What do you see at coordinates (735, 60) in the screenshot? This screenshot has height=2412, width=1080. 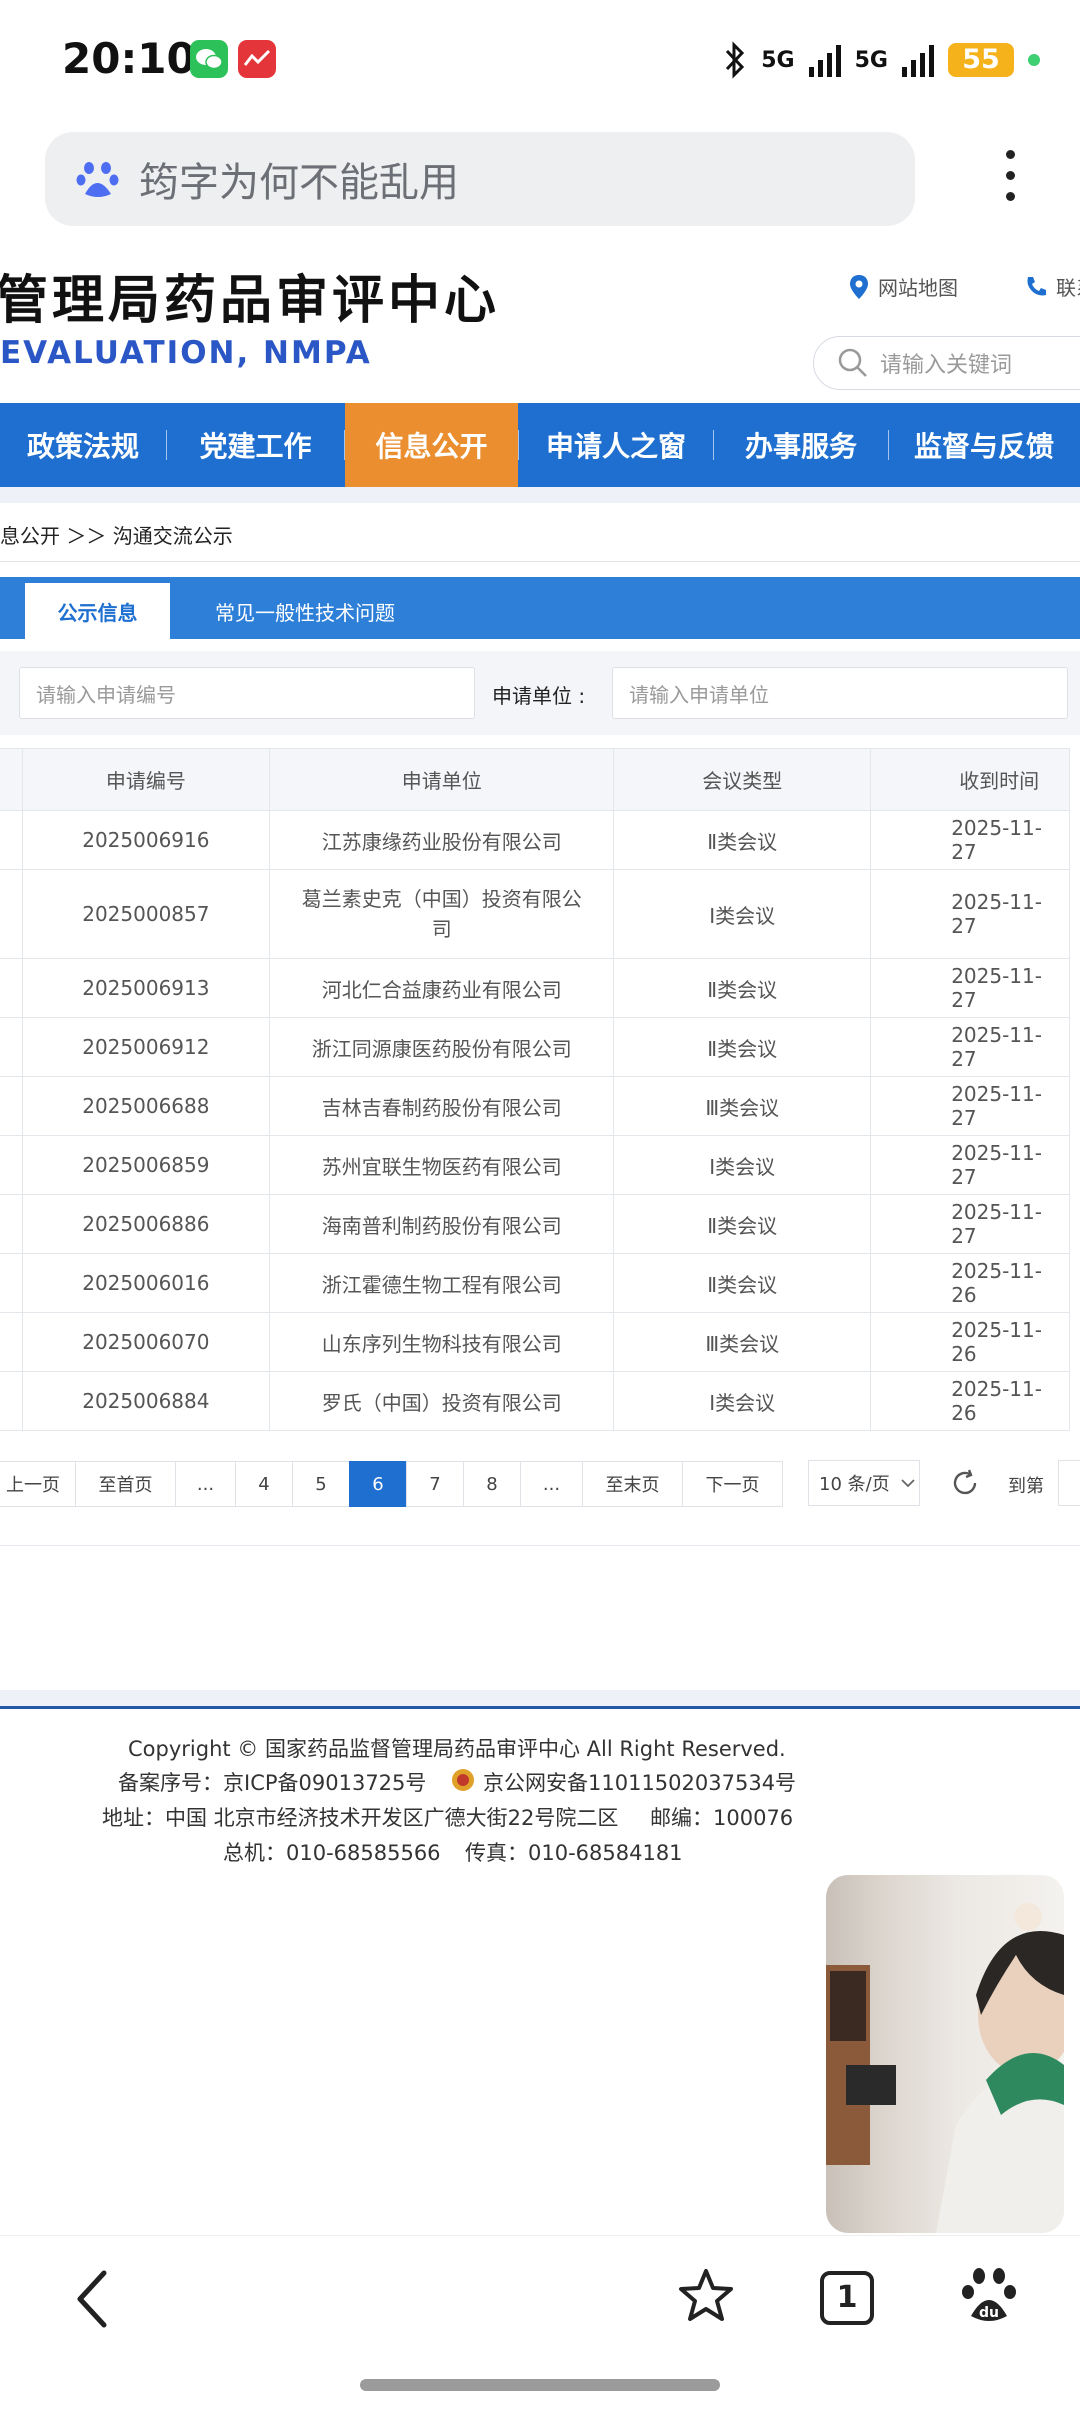 I see `bluetooth-icon` at bounding box center [735, 60].